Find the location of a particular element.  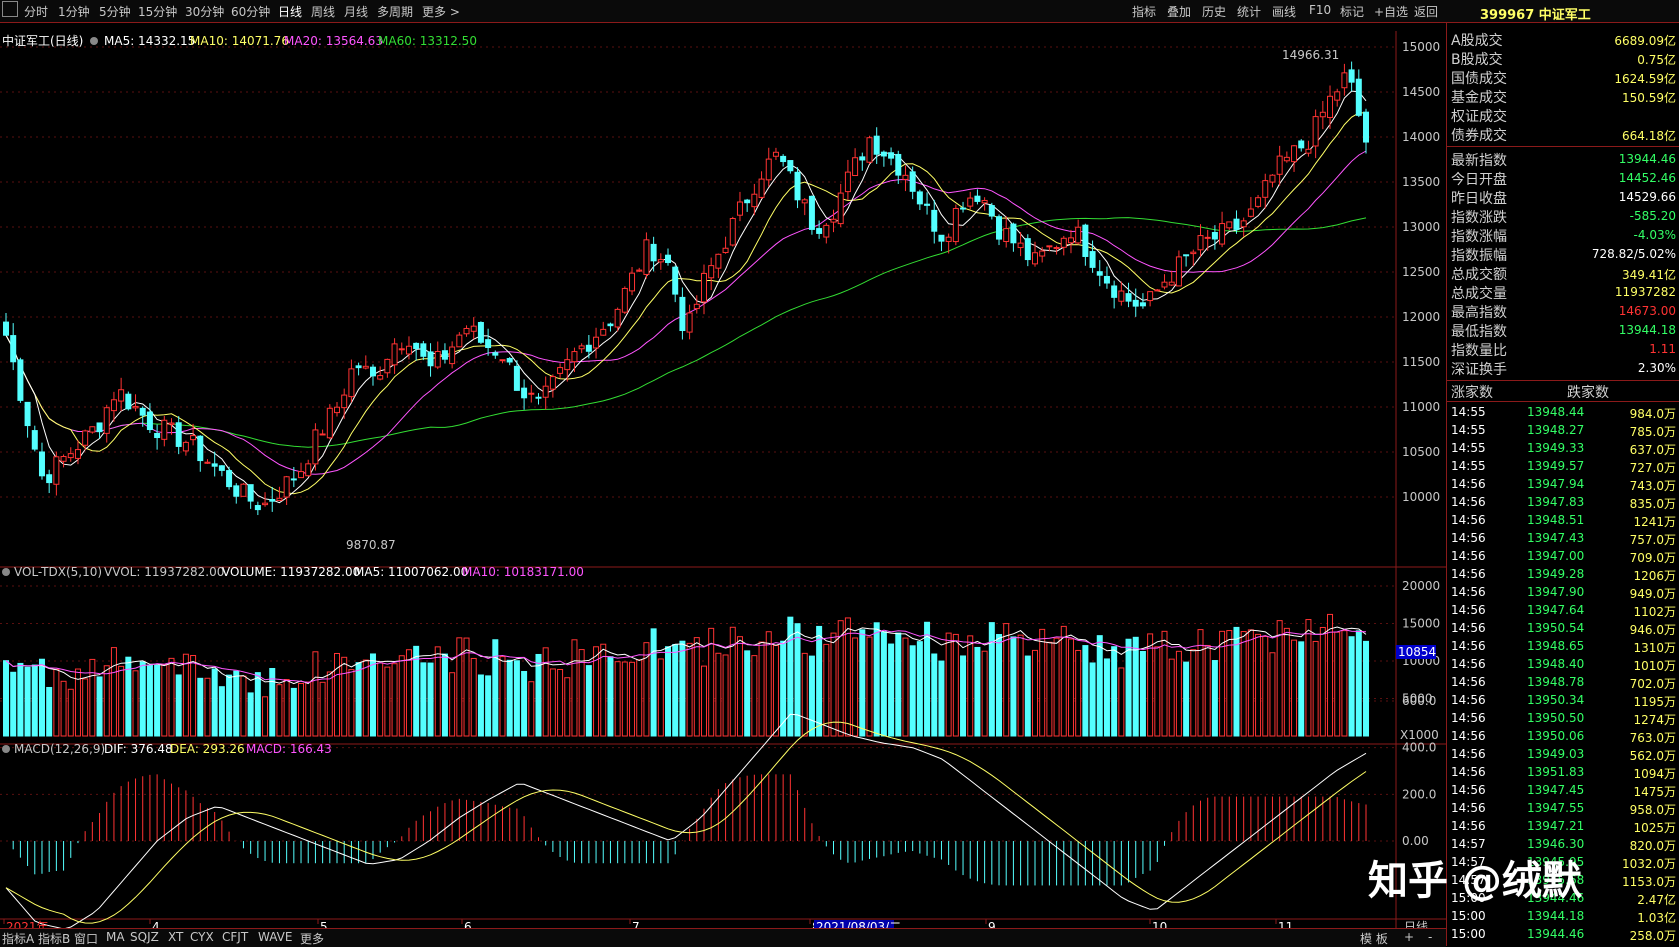

tab-indicator-b: 指标B is located at coordinates (54, 938).